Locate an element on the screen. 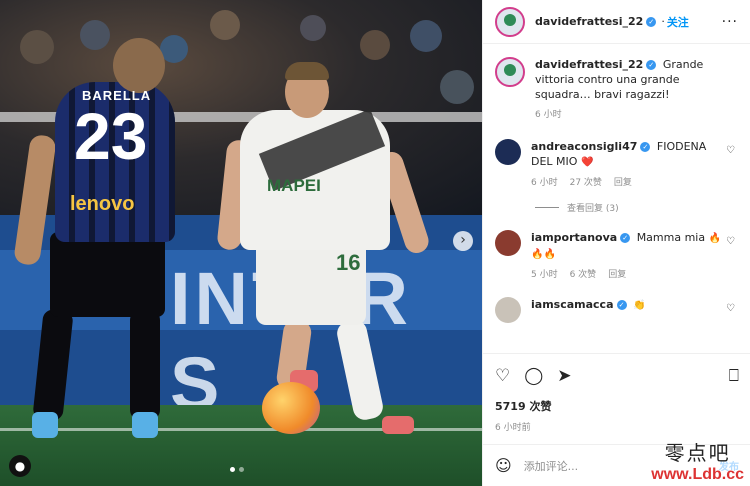 The height and width of the screenshot is (486, 750). player2-hair is located at coordinates (307, 71).